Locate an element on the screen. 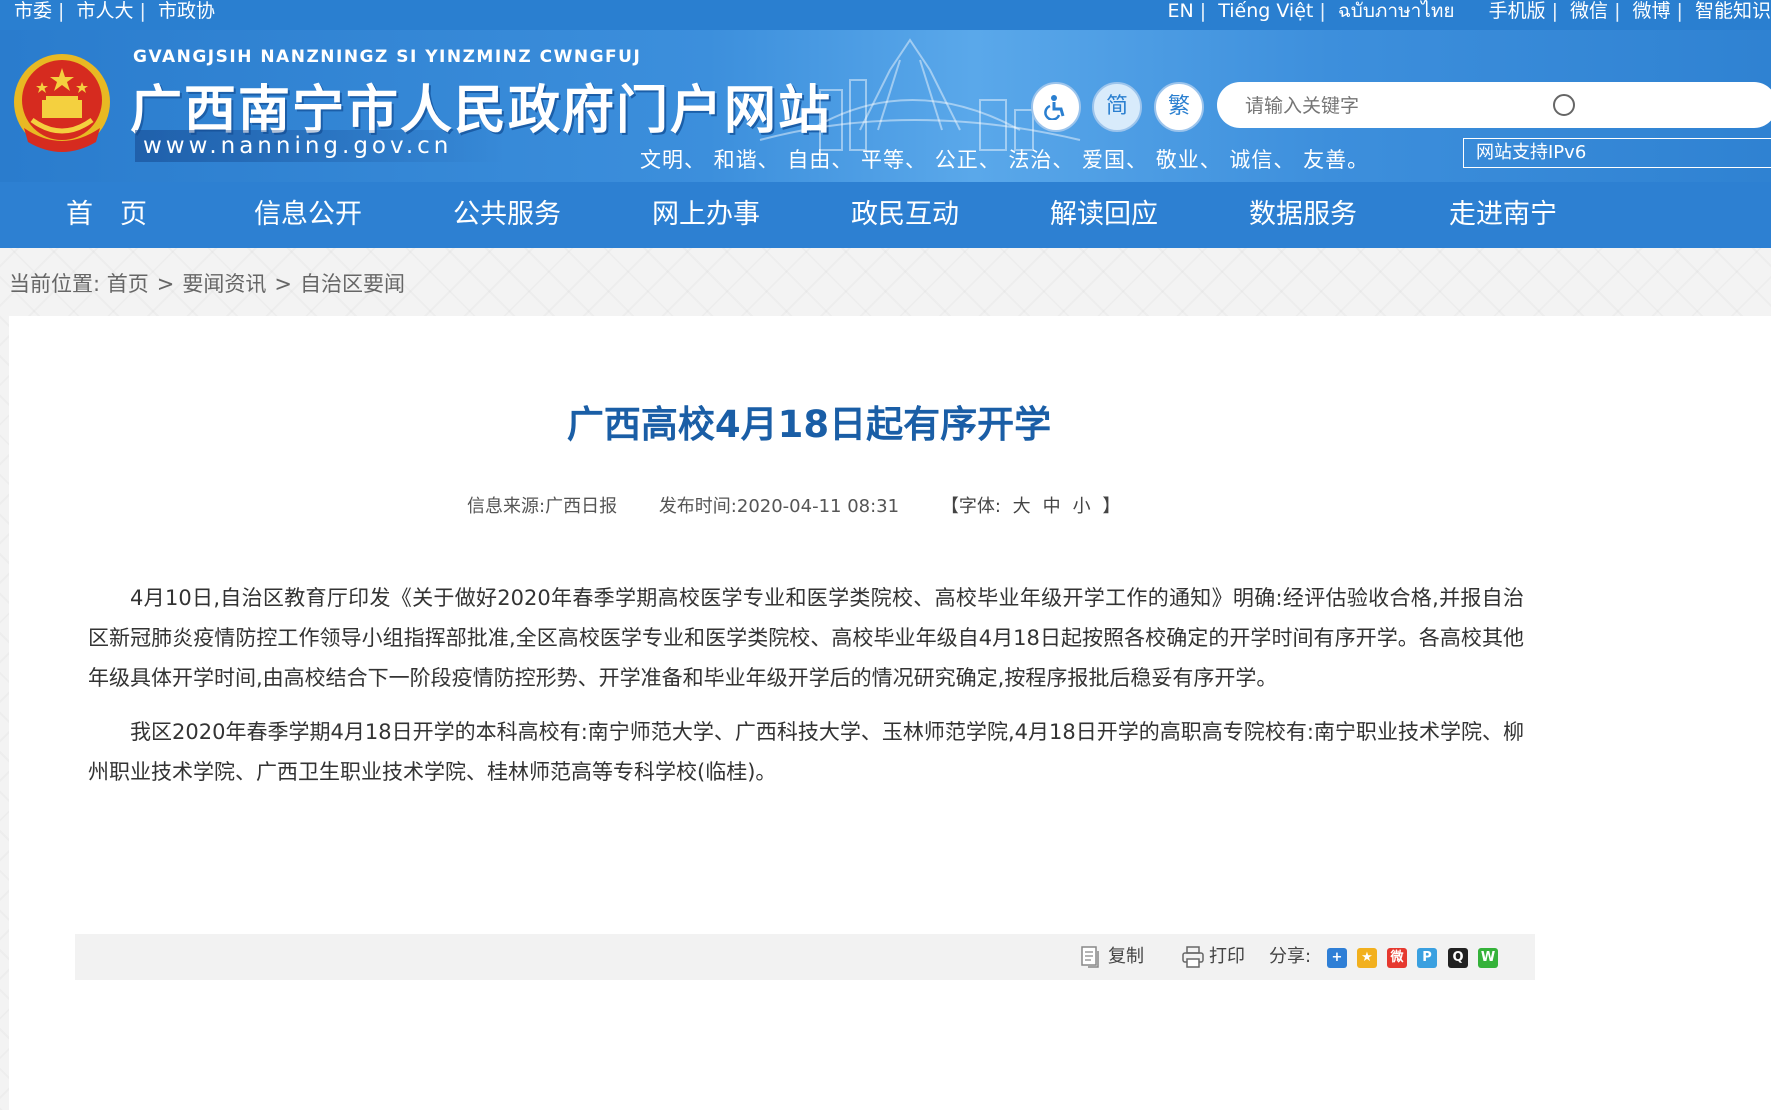  breadcrumb-news: 要闻资讯 is located at coordinates (224, 284).